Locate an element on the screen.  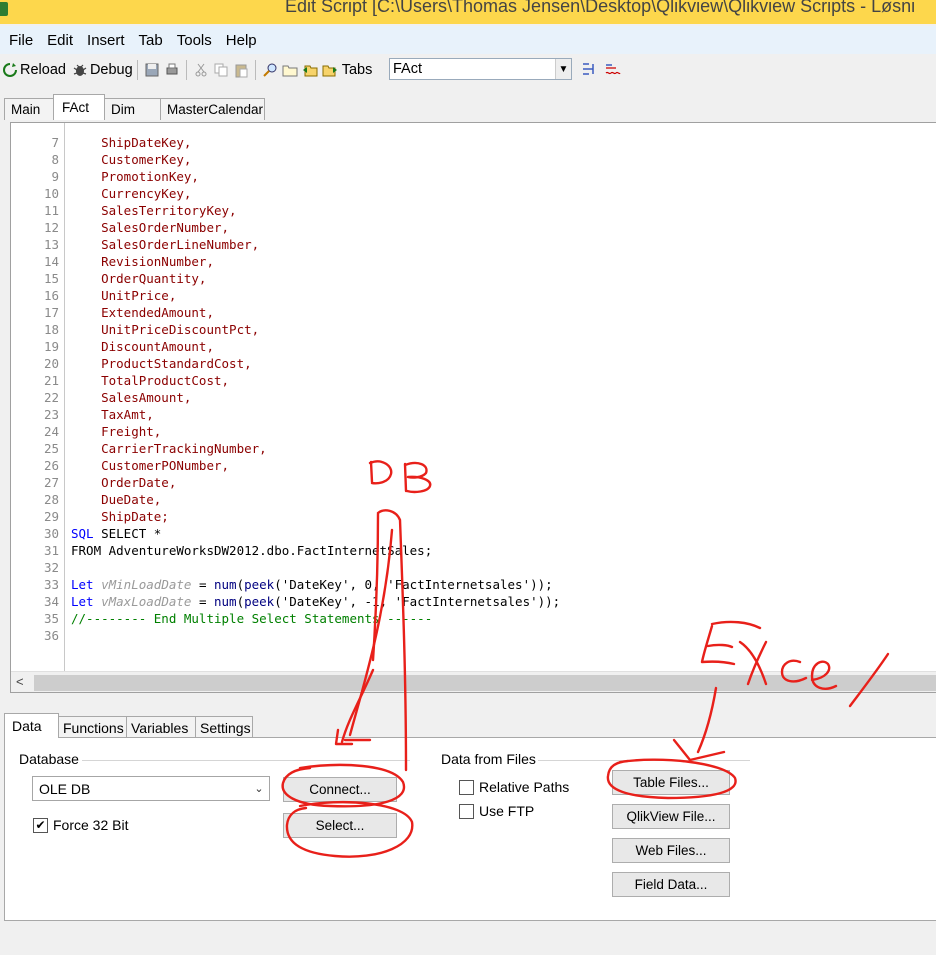
tab-dim: Dim is located at coordinates (132, 109).